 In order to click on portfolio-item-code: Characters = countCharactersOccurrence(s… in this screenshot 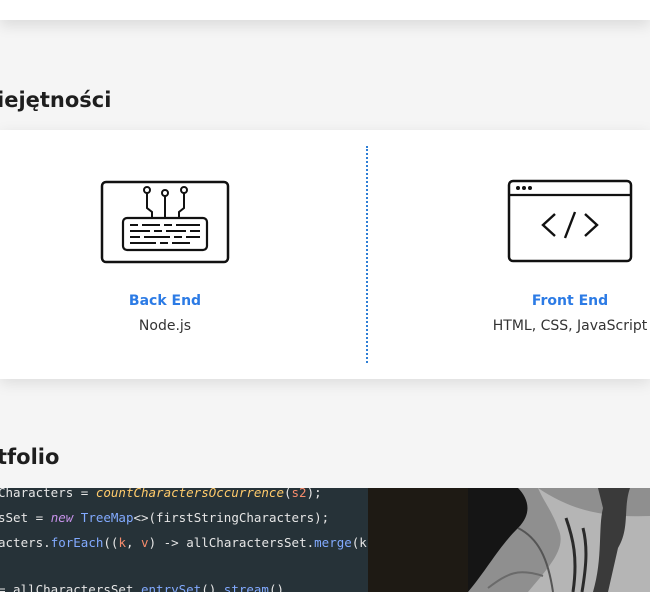, I will do `click(184, 540)`.